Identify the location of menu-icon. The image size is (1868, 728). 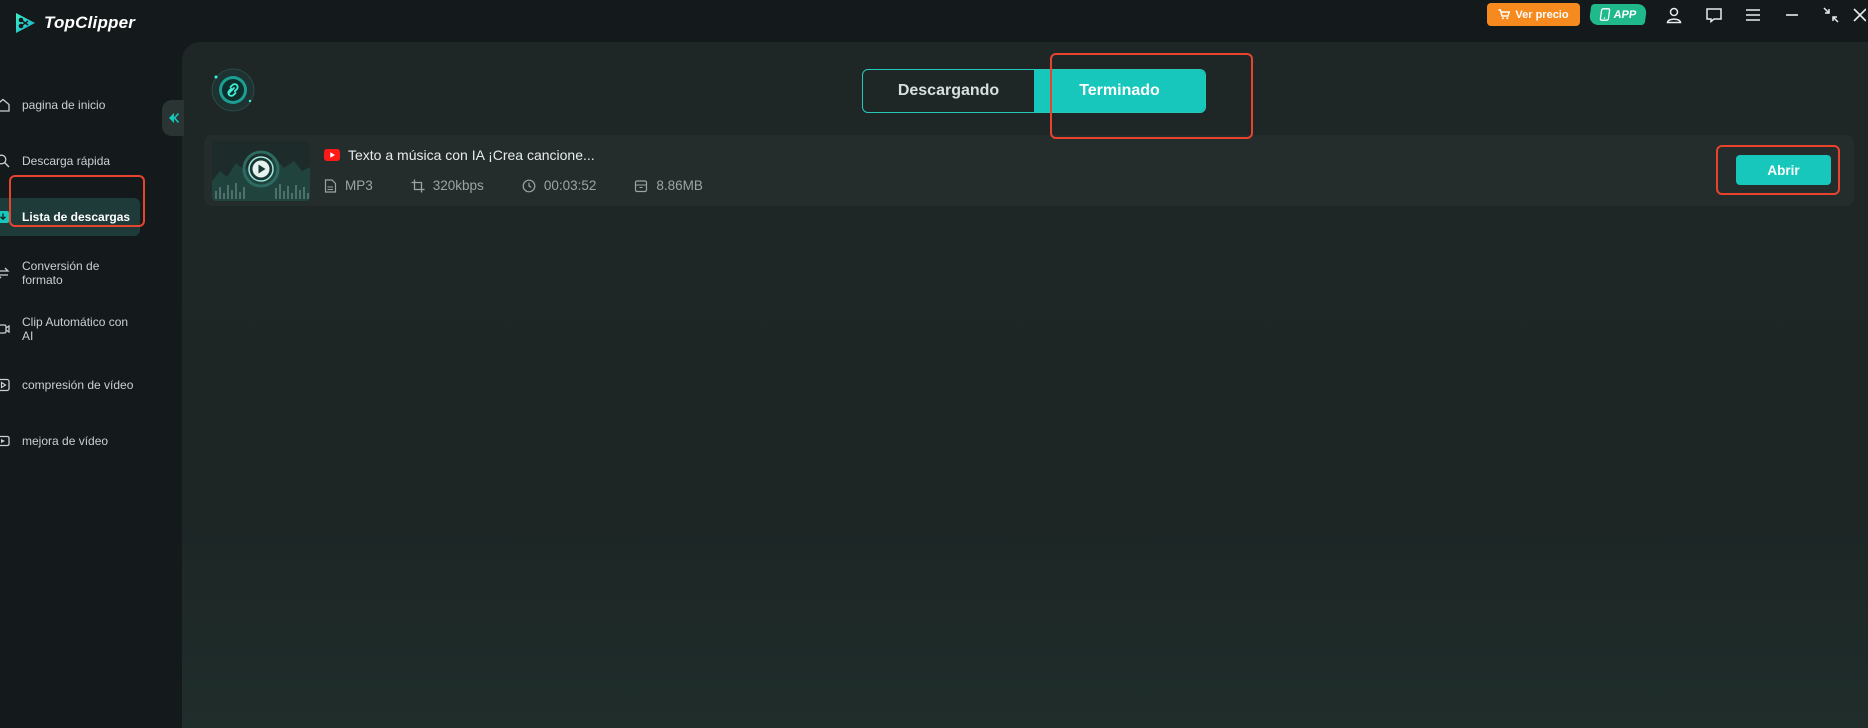
(1753, 15).